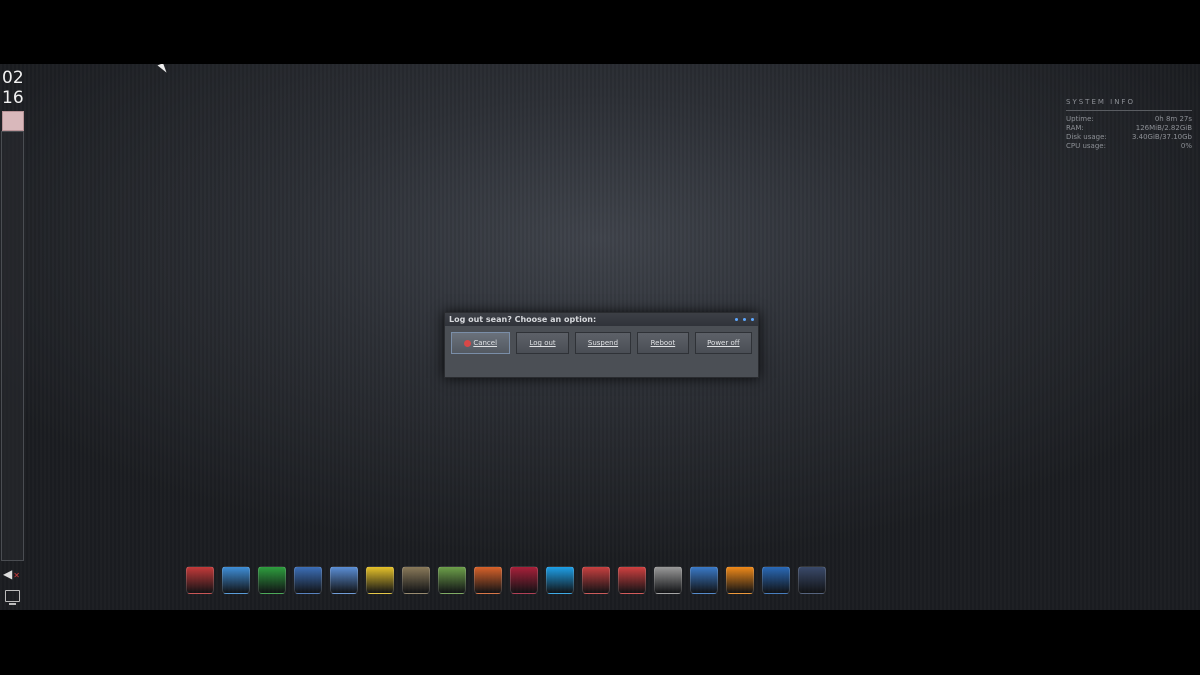 The image size is (1200, 675). I want to click on red-terminal-icon, so click(200, 580).